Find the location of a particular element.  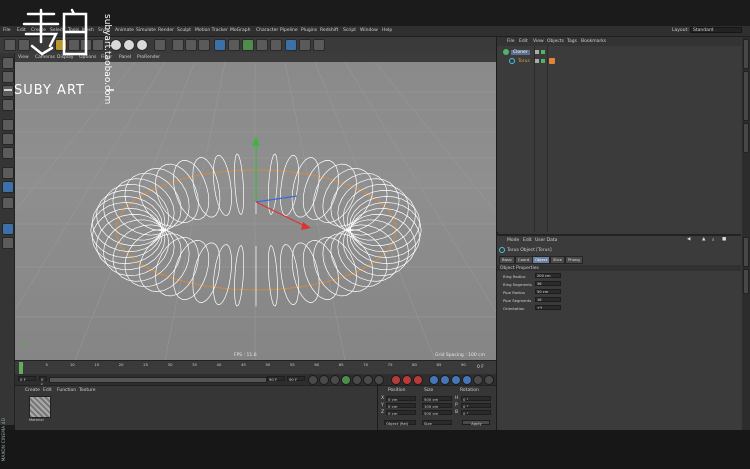

start-frame-field: 0 F is located at coordinates (27, 379).